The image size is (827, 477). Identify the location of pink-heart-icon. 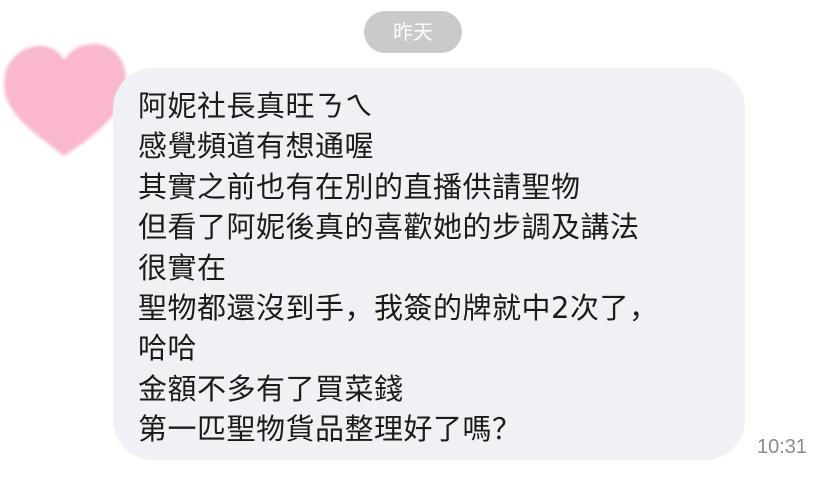
(65, 100).